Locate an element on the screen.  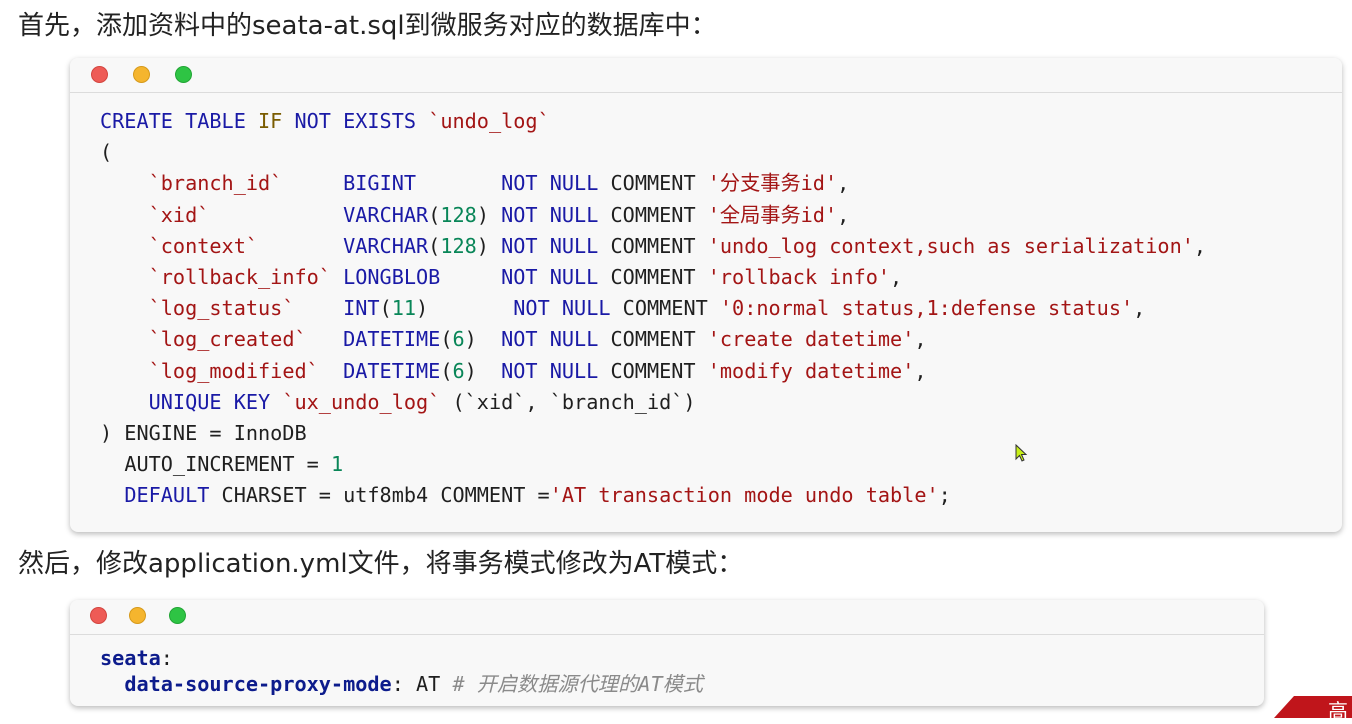
sql-keyword: DEFAULT is located at coordinates (167, 495).